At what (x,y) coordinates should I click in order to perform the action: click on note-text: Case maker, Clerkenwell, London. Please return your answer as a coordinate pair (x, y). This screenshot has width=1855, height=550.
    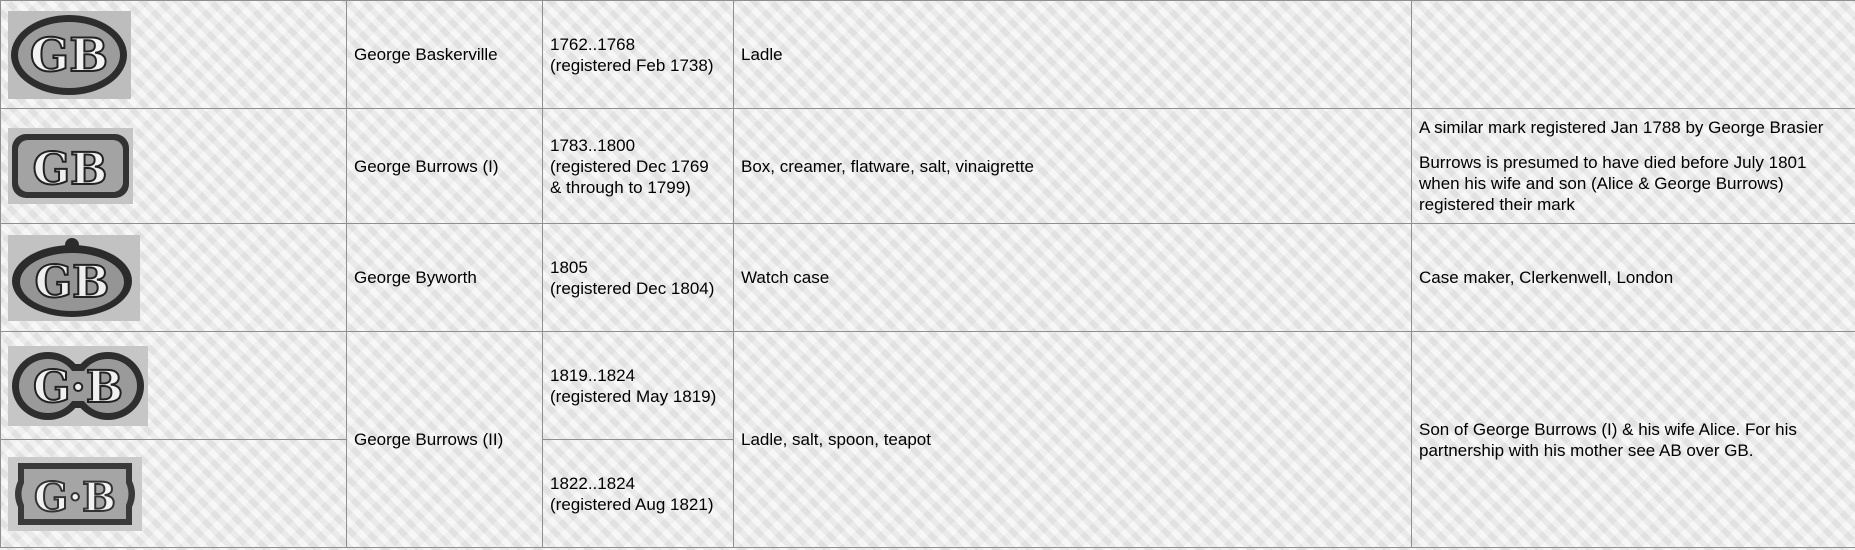
    Looking at the image, I should click on (1546, 277).